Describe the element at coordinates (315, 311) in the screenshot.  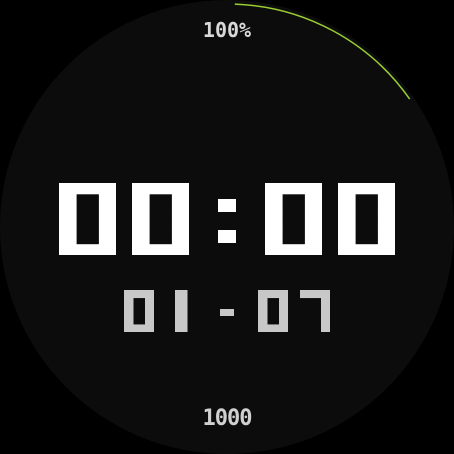
I see `day-ones-digit` at that location.